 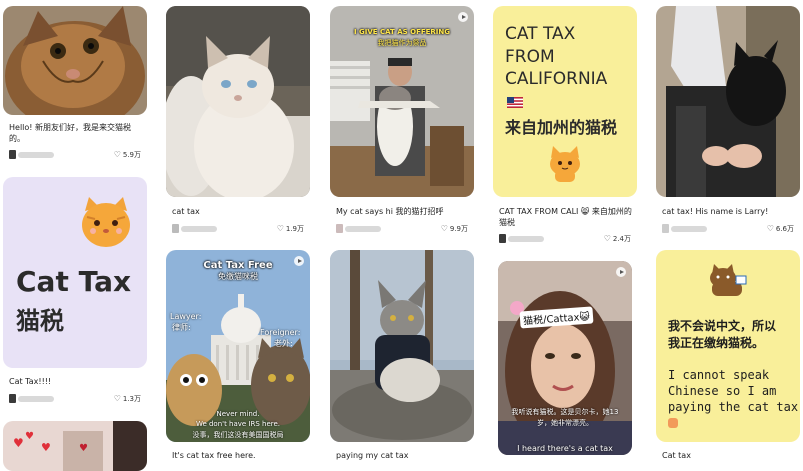 What do you see at coordinates (186, 211) in the screenshot?
I see `card-3-caption: cat tax` at bounding box center [186, 211].